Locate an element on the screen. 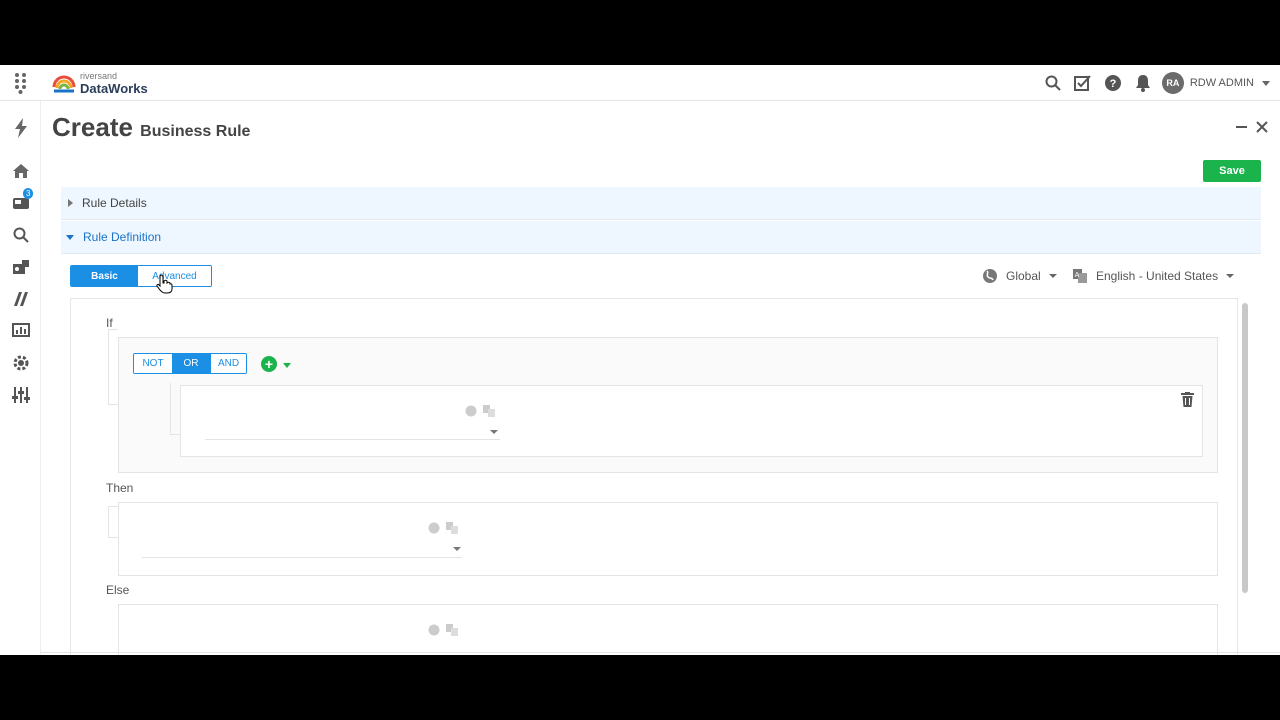 This screenshot has width=1280, height=720. locale-selector: A English - United States is located at coordinates (1153, 276).